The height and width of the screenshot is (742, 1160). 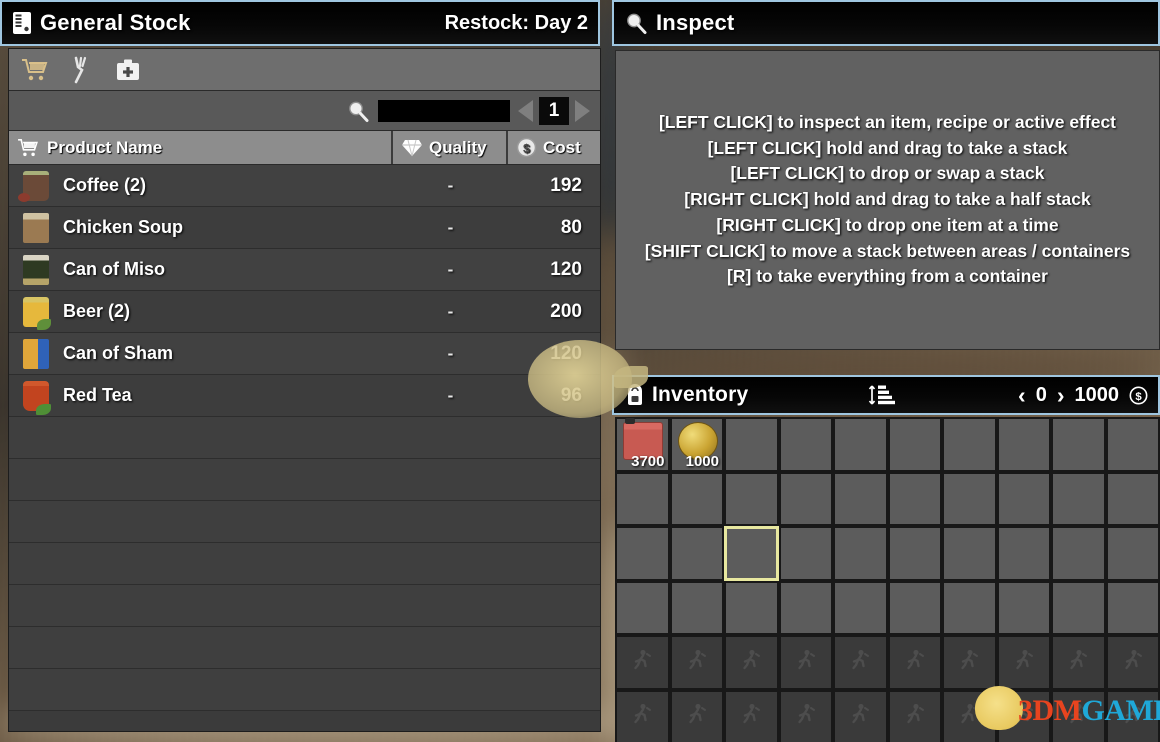 What do you see at coordinates (582, 110) in the screenshot?
I see `next-page-button` at bounding box center [582, 110].